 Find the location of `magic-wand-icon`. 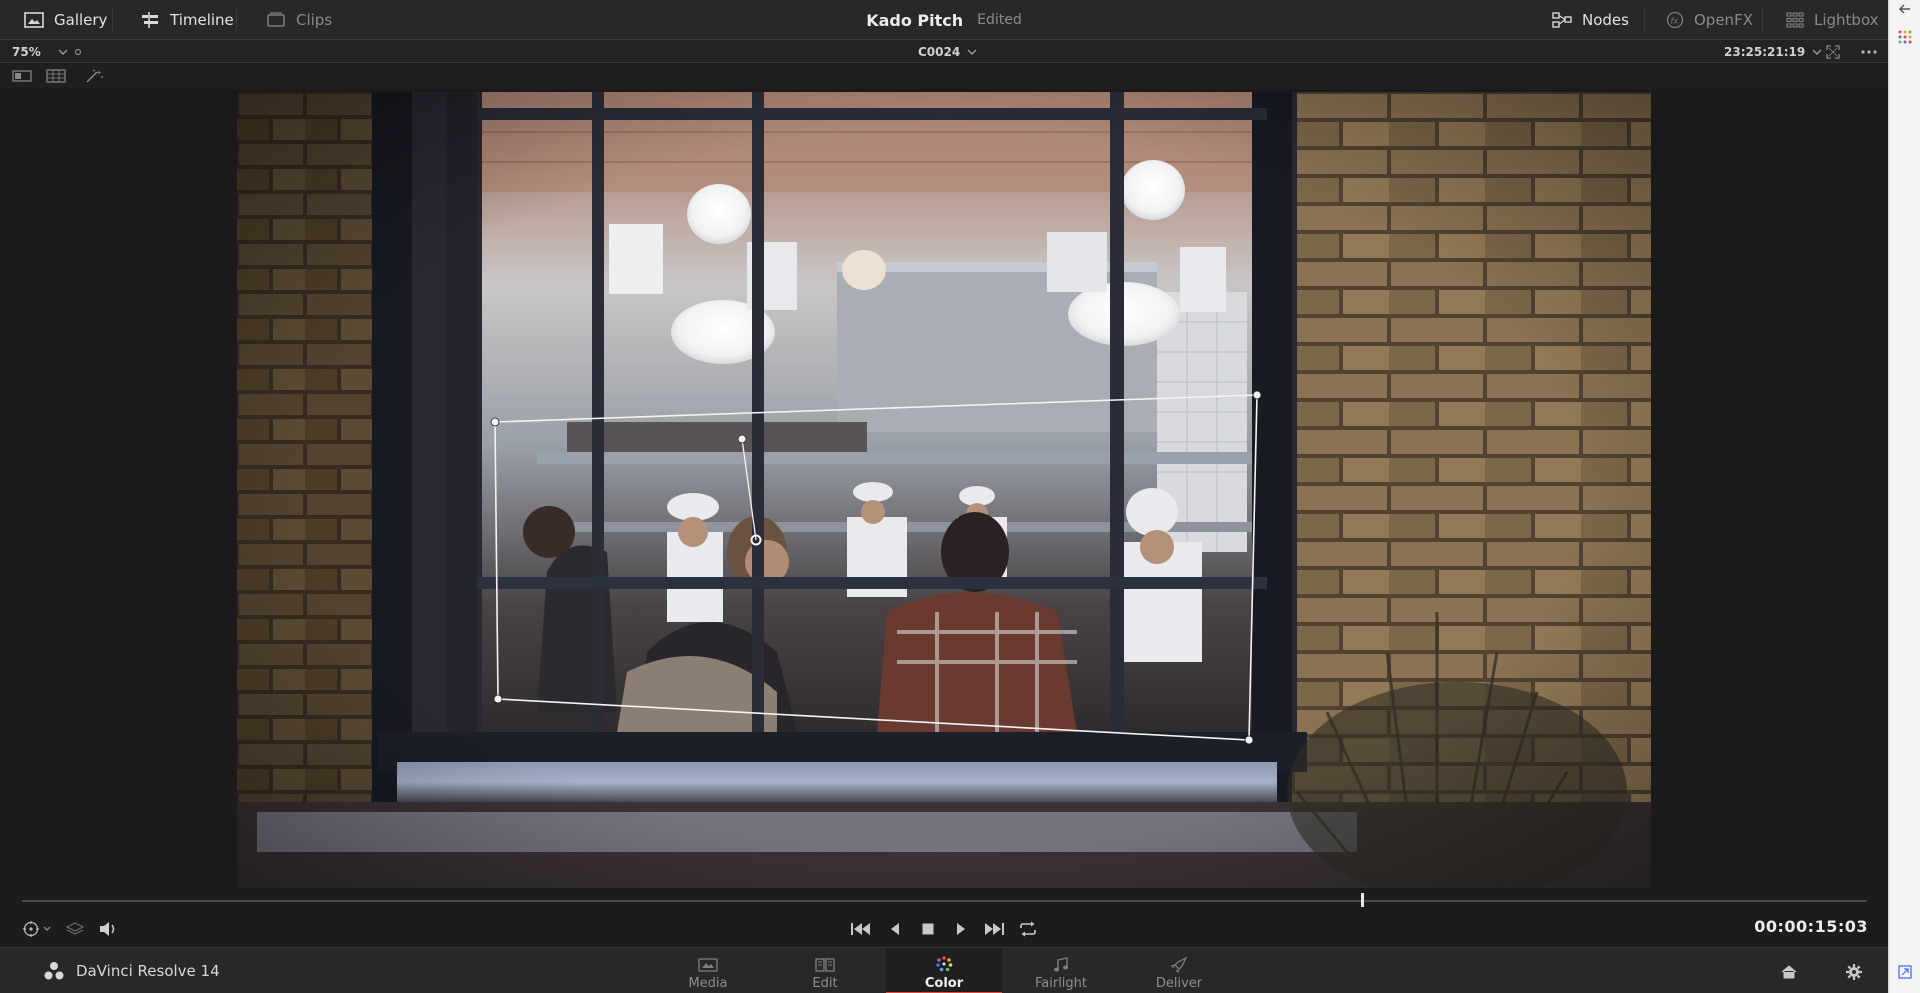

magic-wand-icon is located at coordinates (94, 76).